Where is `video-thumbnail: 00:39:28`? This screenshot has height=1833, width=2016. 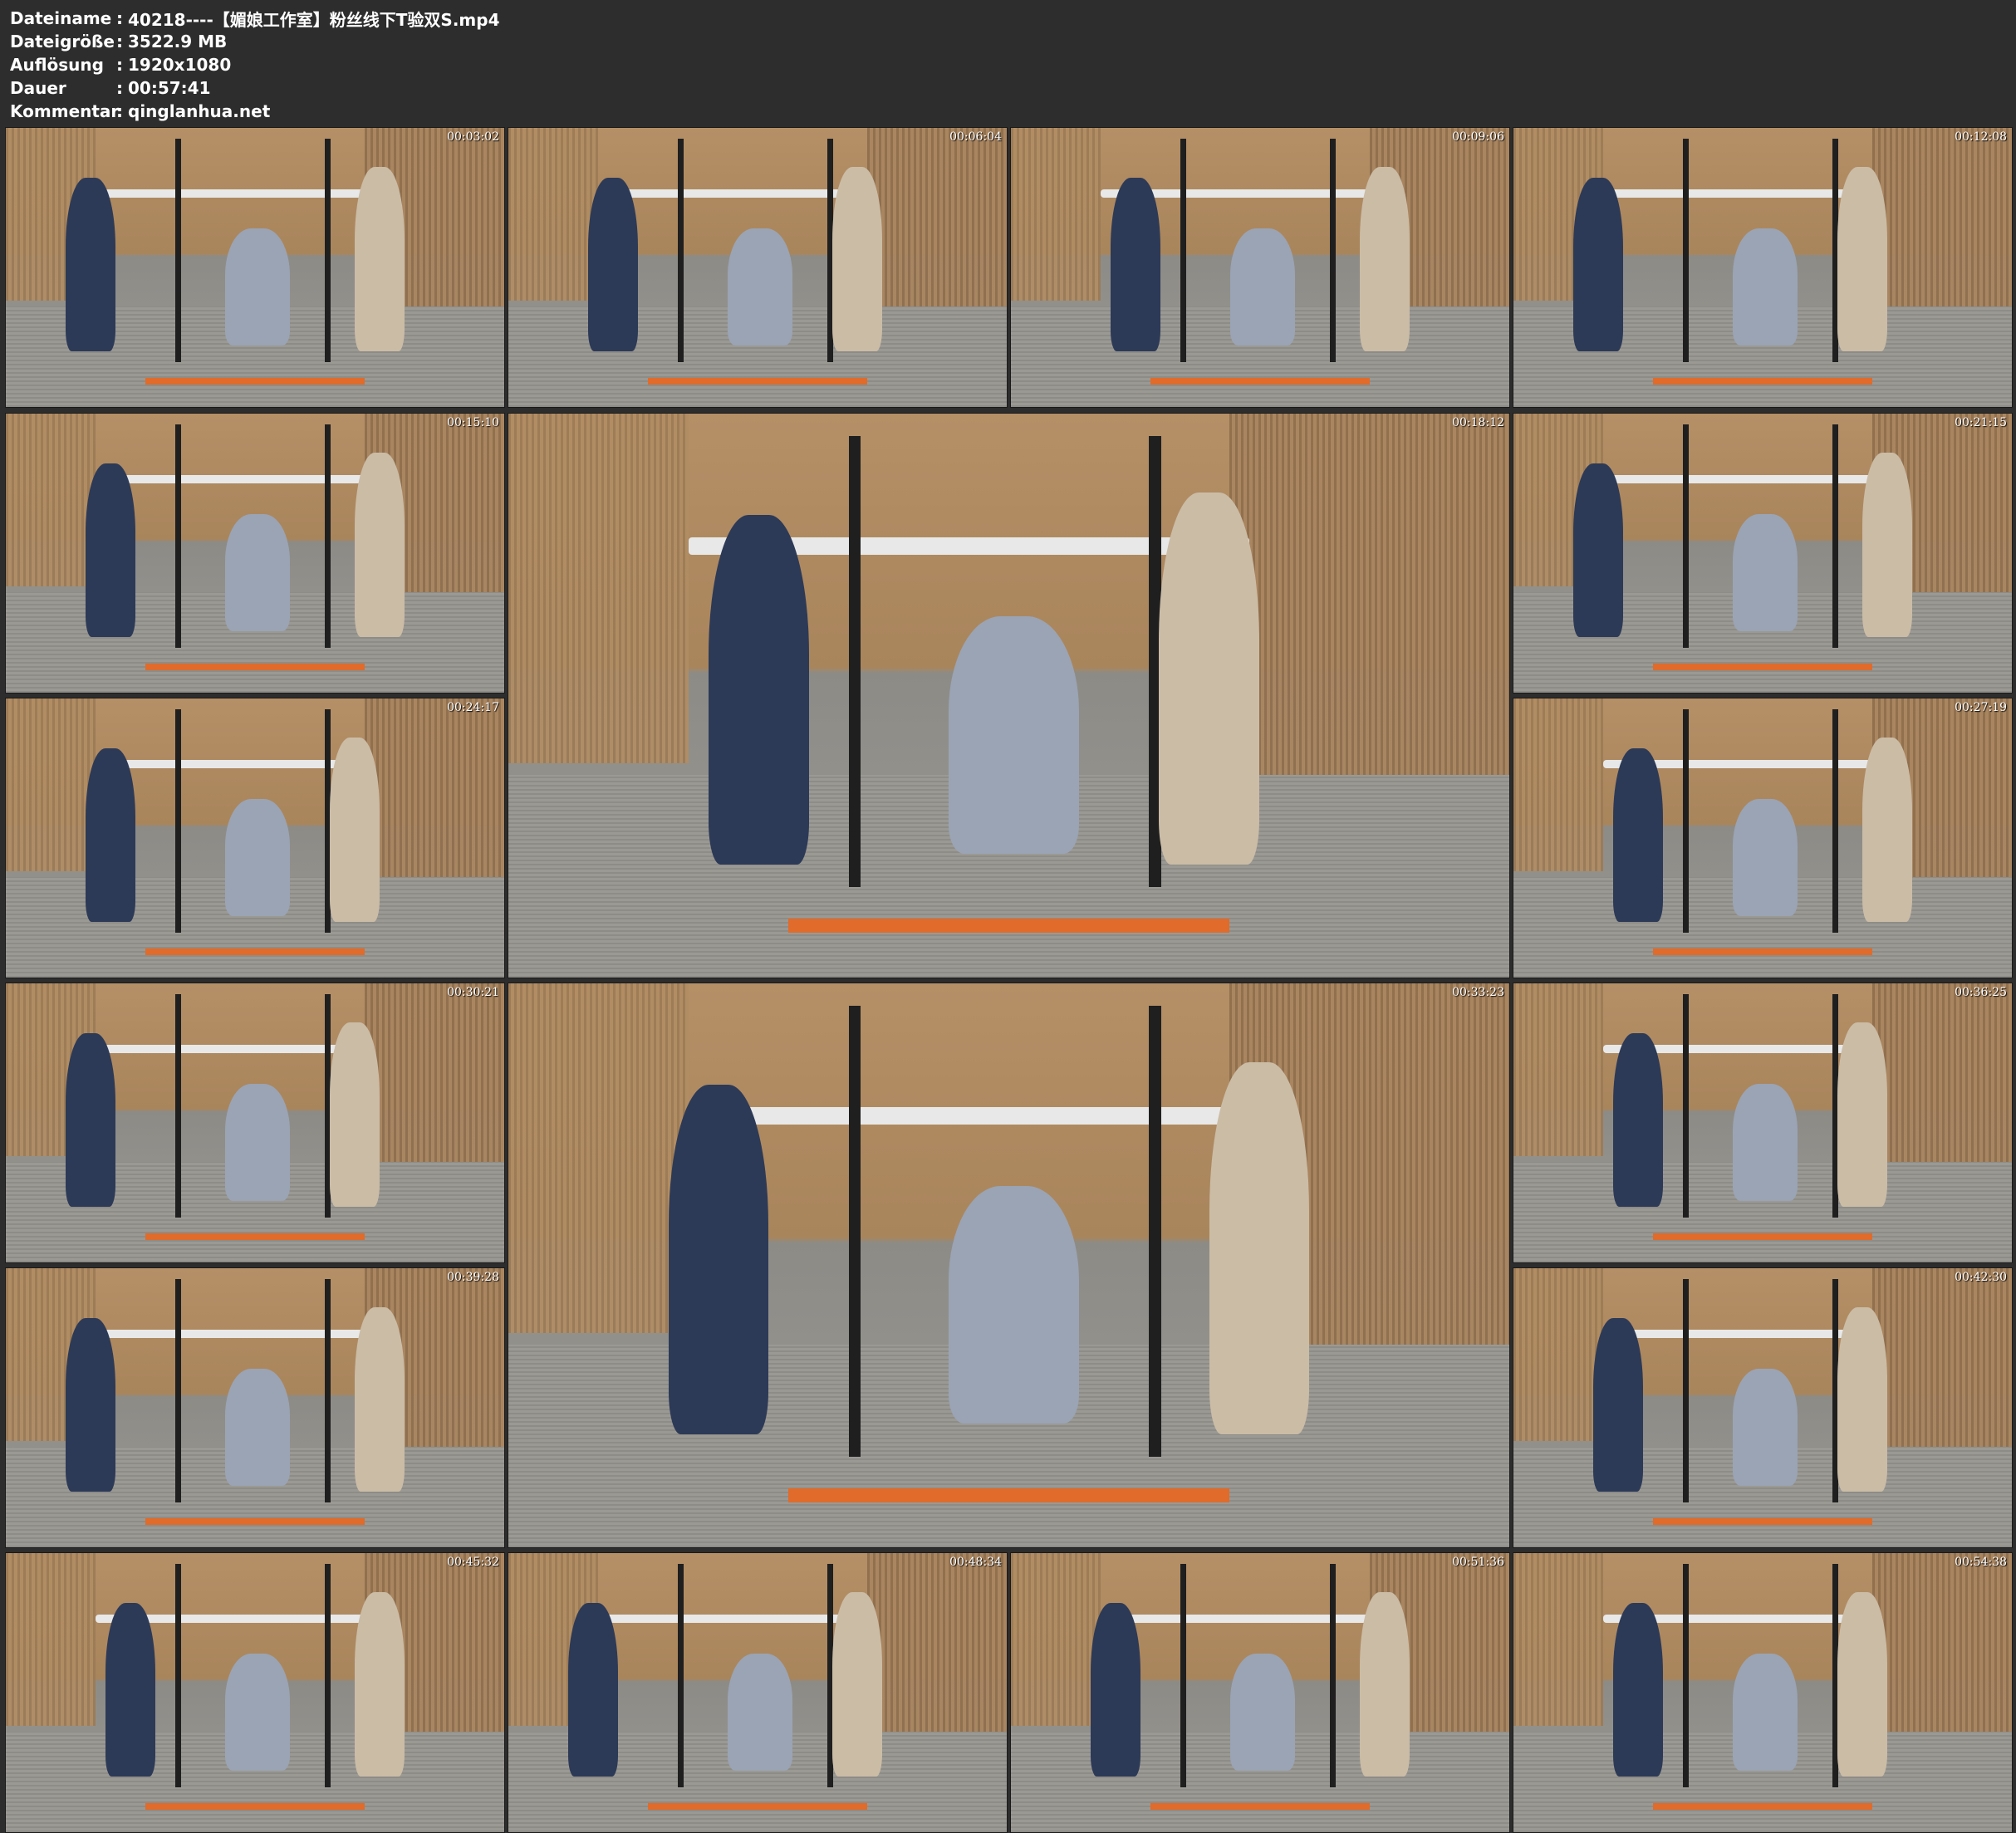 video-thumbnail: 00:39:28 is located at coordinates (255, 1407).